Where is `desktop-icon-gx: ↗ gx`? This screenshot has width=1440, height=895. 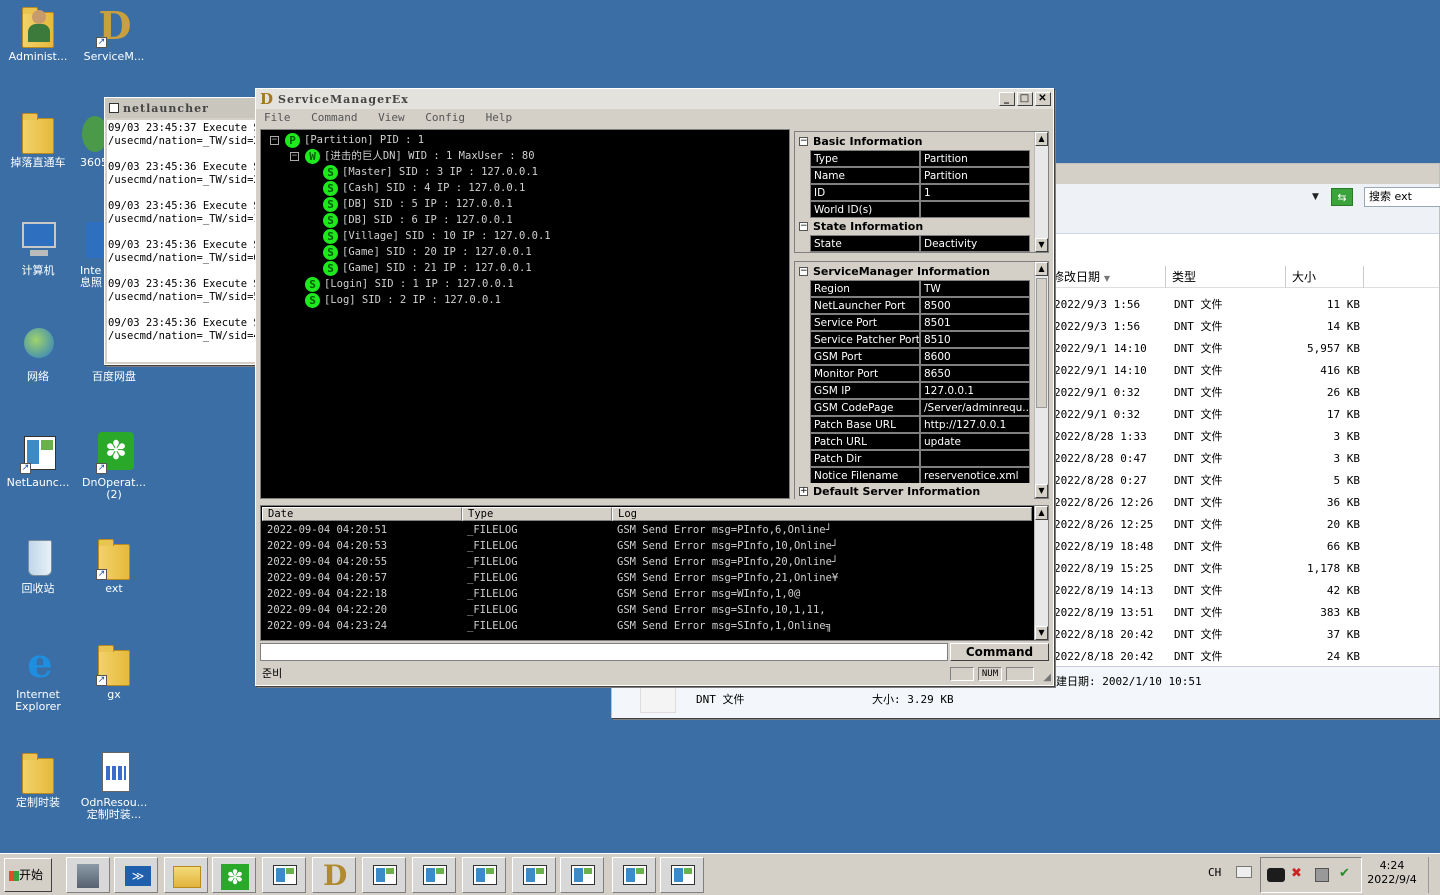
desktop-icon-gx: ↗ gx is located at coordinates (114, 671).